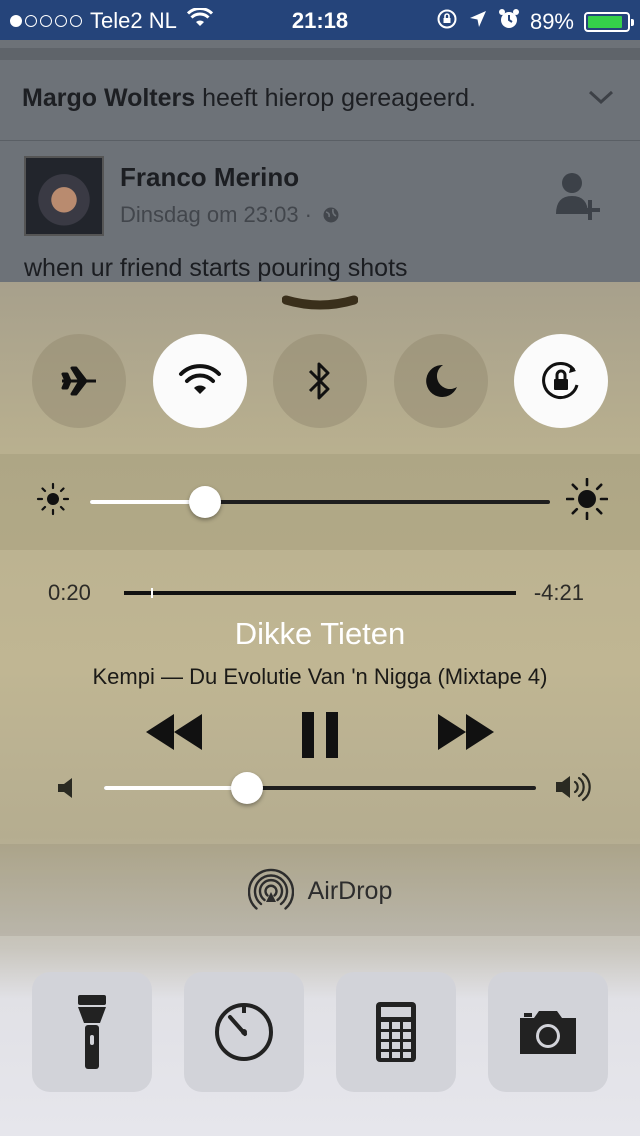  Describe the element at coordinates (320, 735) in the screenshot. I see `pause-icon` at that location.